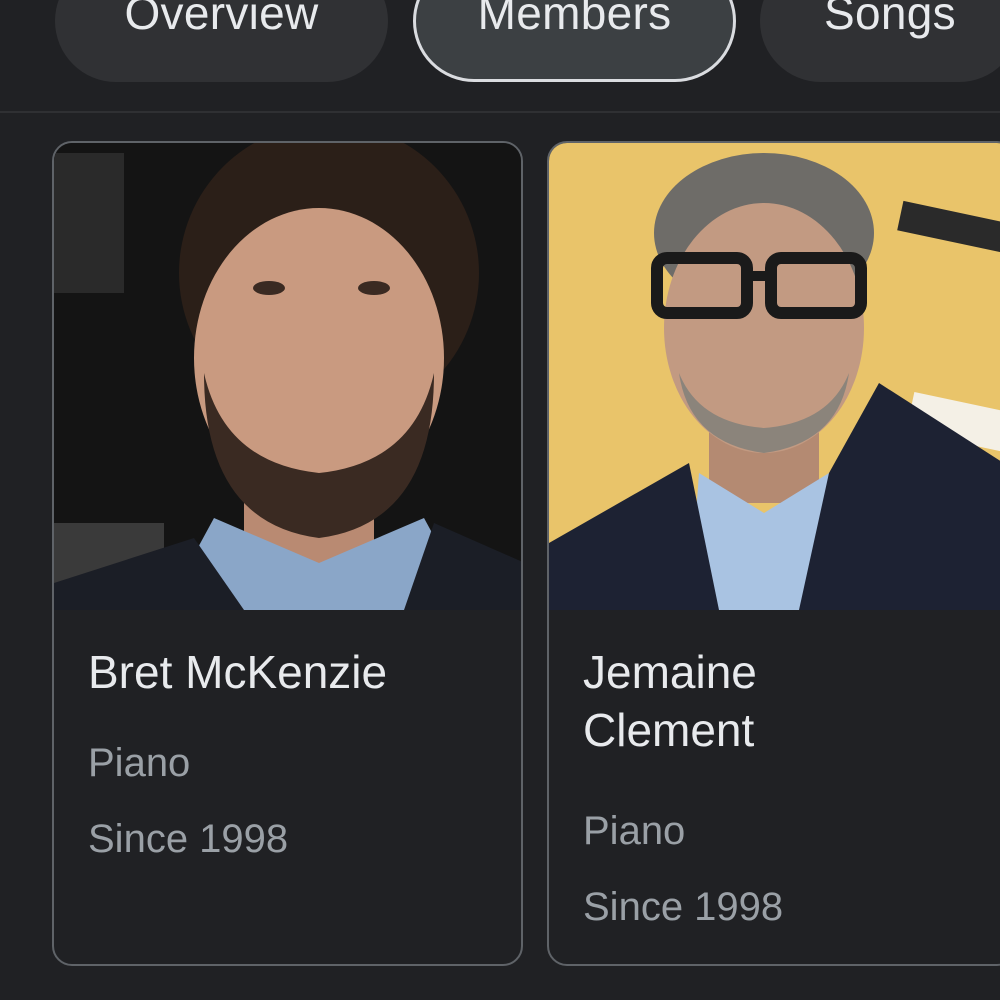 The image size is (1000, 1000). Describe the element at coordinates (574, 41) in the screenshot. I see `tab-members: Members` at that location.